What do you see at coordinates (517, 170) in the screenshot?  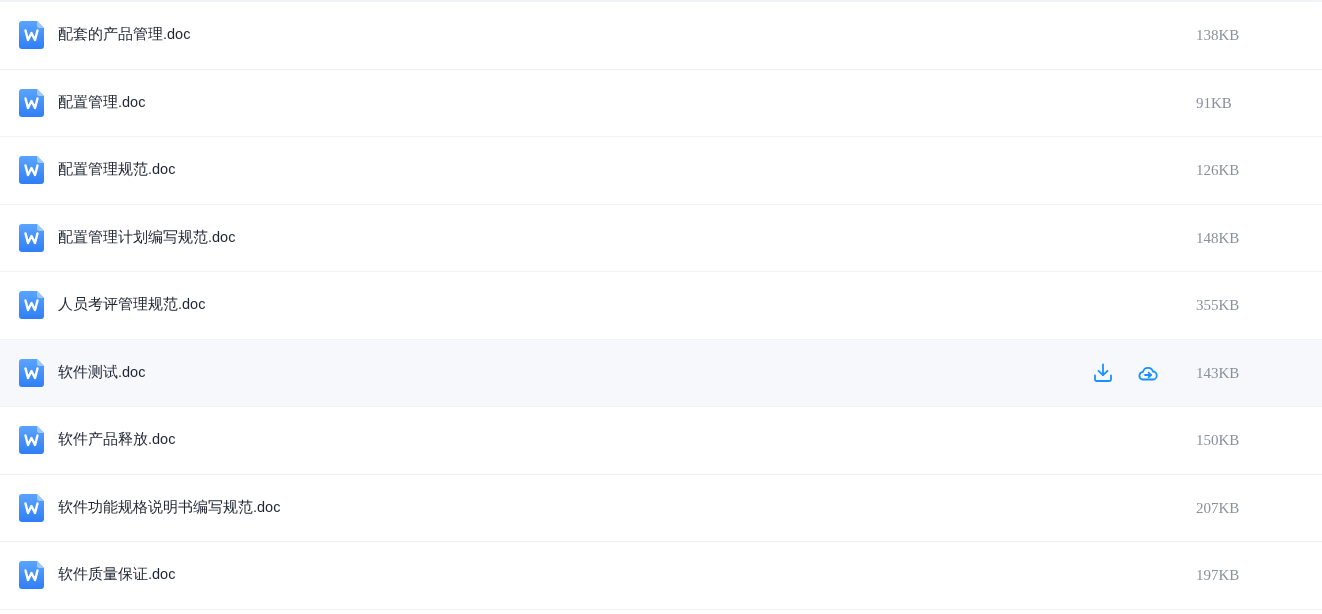 I see `file-name: 配置管理规范.doc` at bounding box center [517, 170].